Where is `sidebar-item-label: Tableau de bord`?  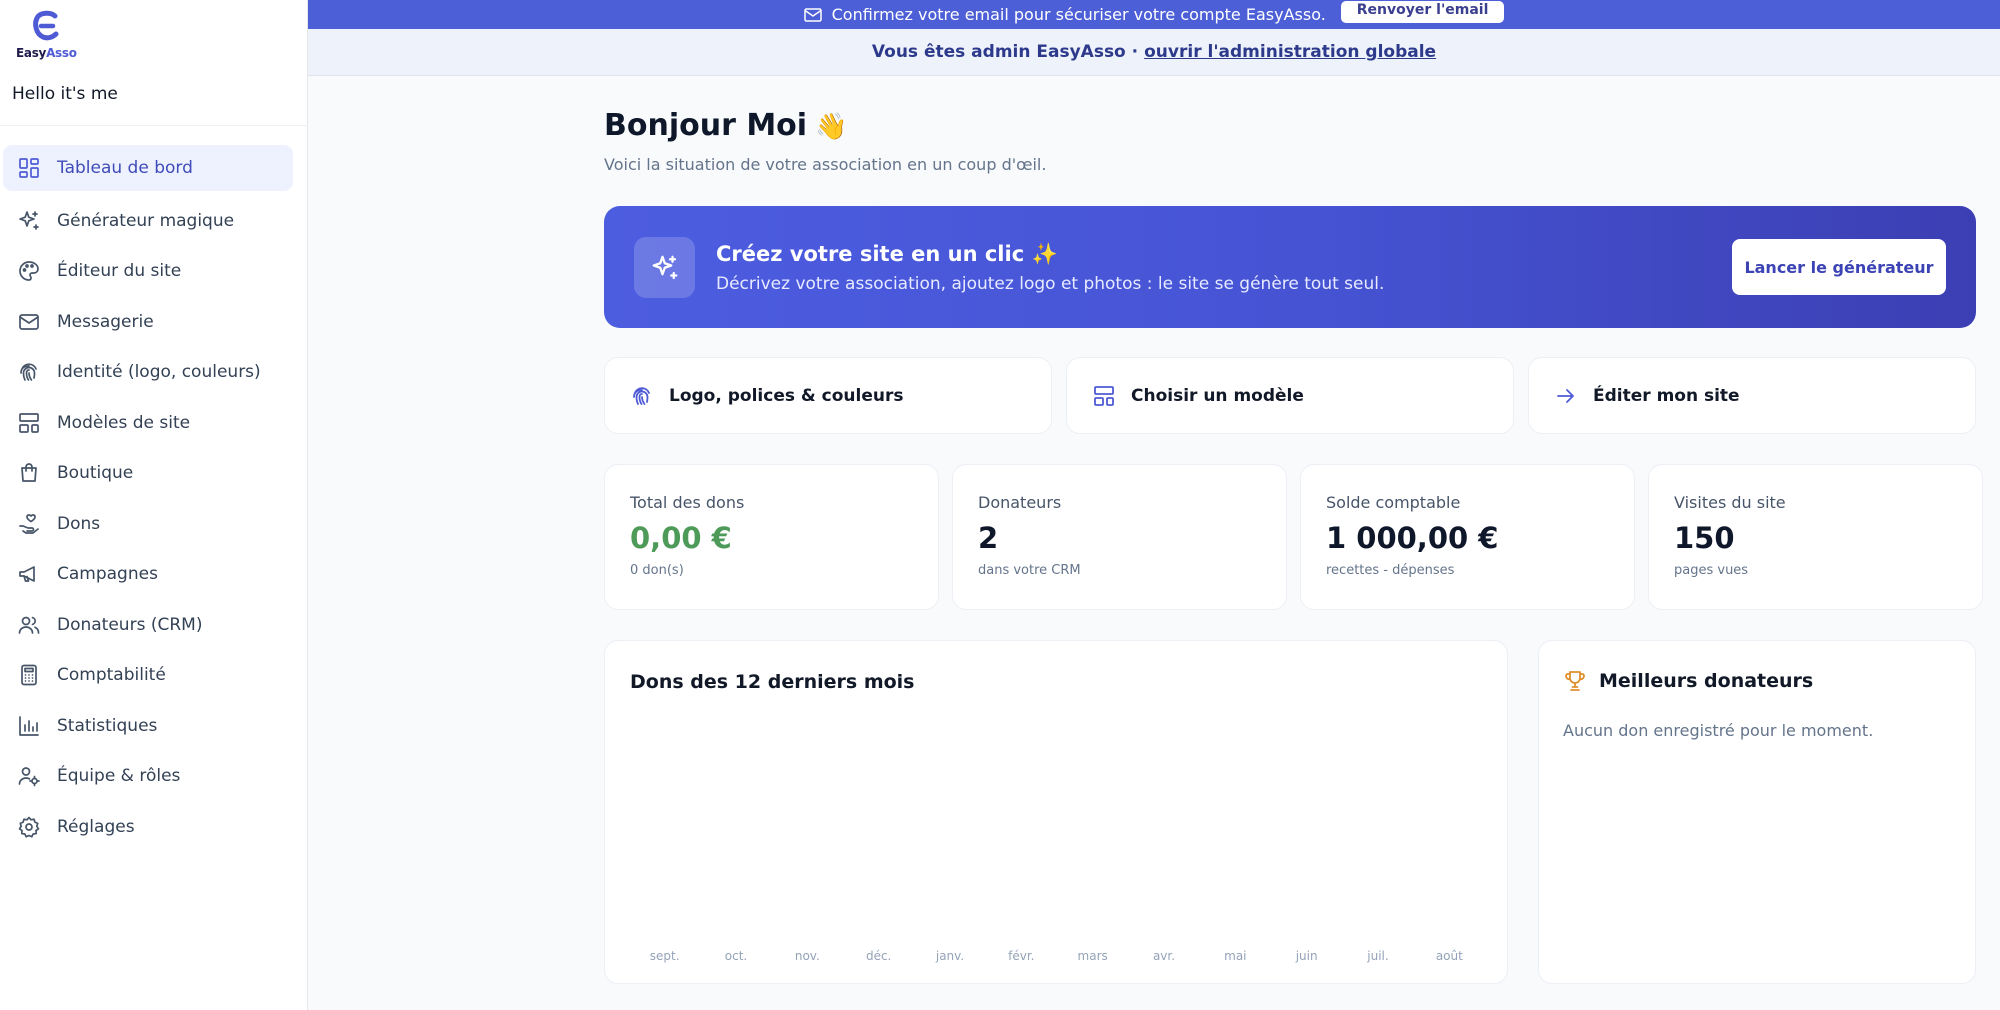 sidebar-item-label: Tableau de bord is located at coordinates (125, 168).